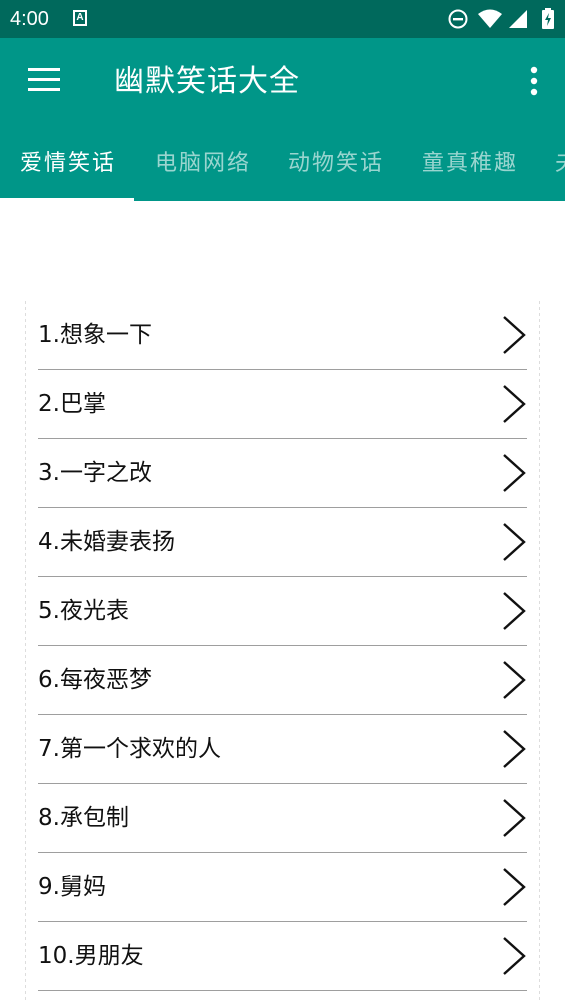 The height and width of the screenshot is (1004, 565). Describe the element at coordinates (336, 163) in the screenshot. I see `tab-animal-jokes: 动物笑话` at that location.